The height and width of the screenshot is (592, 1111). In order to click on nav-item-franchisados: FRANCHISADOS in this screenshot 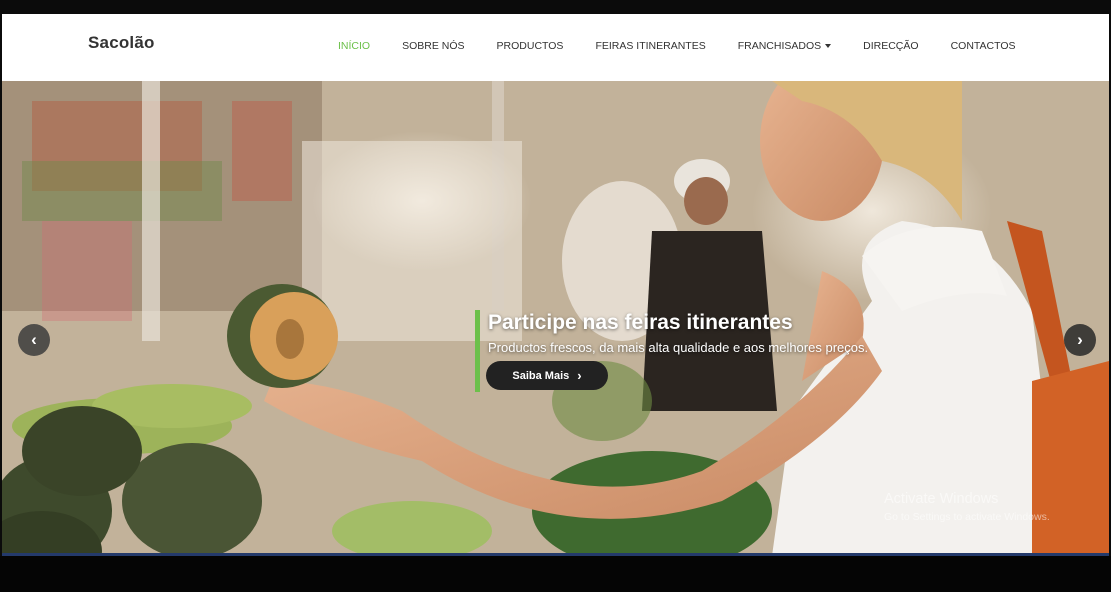, I will do `click(784, 46)`.